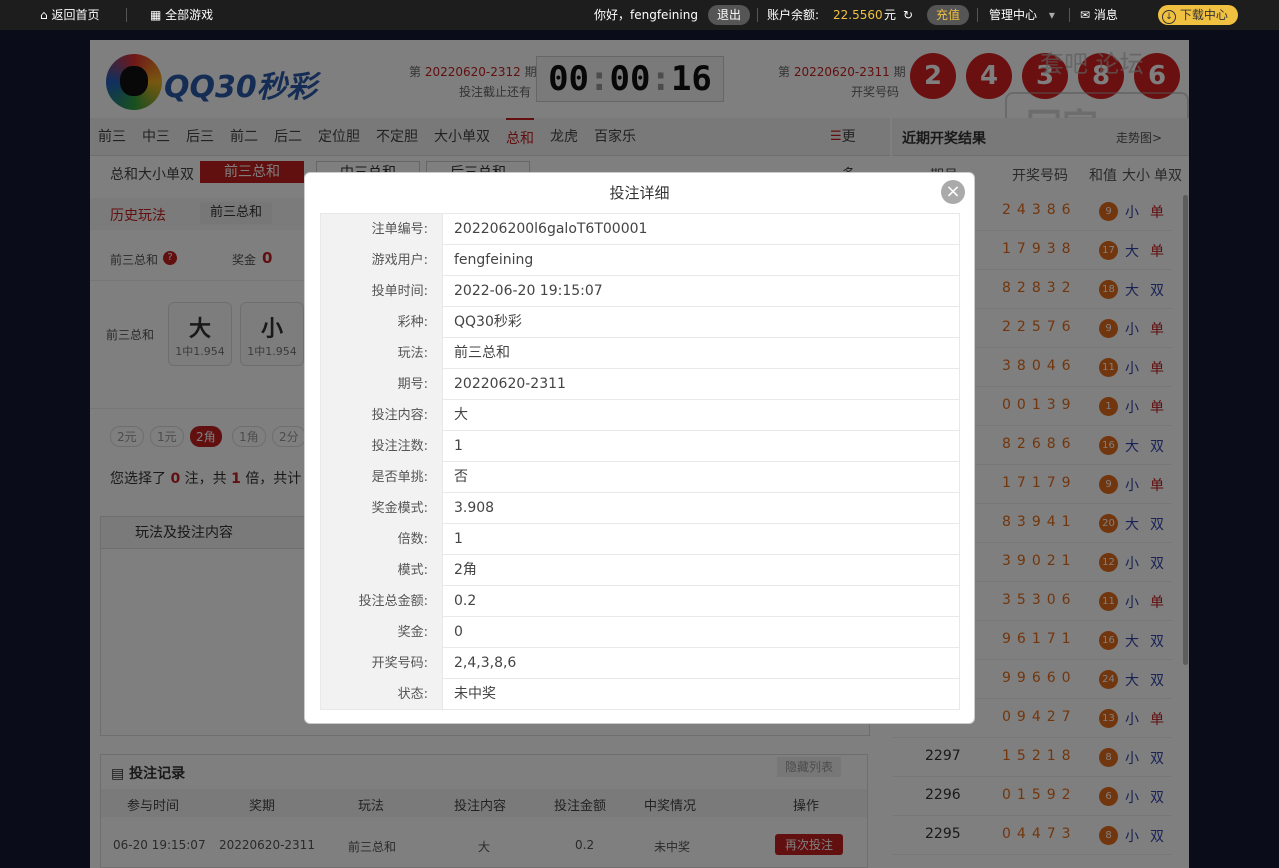  Describe the element at coordinates (640, 694) in the screenshot. I see `detail-row: 状态: 未中奖` at that location.